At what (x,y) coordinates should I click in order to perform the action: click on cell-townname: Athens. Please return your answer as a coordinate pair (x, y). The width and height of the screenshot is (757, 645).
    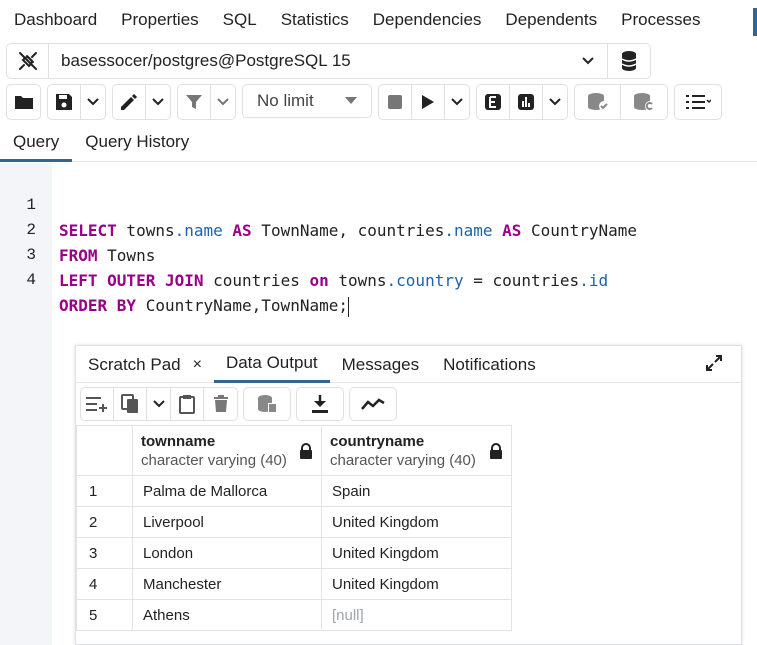
    Looking at the image, I should click on (227, 615).